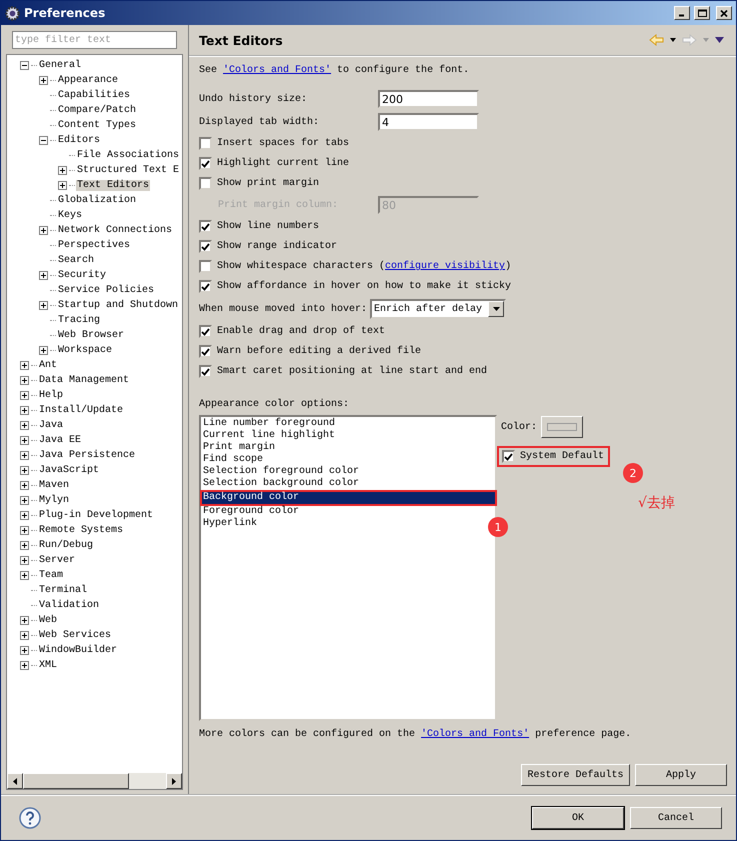  I want to click on tree-item: Run/Debug, so click(66, 545).